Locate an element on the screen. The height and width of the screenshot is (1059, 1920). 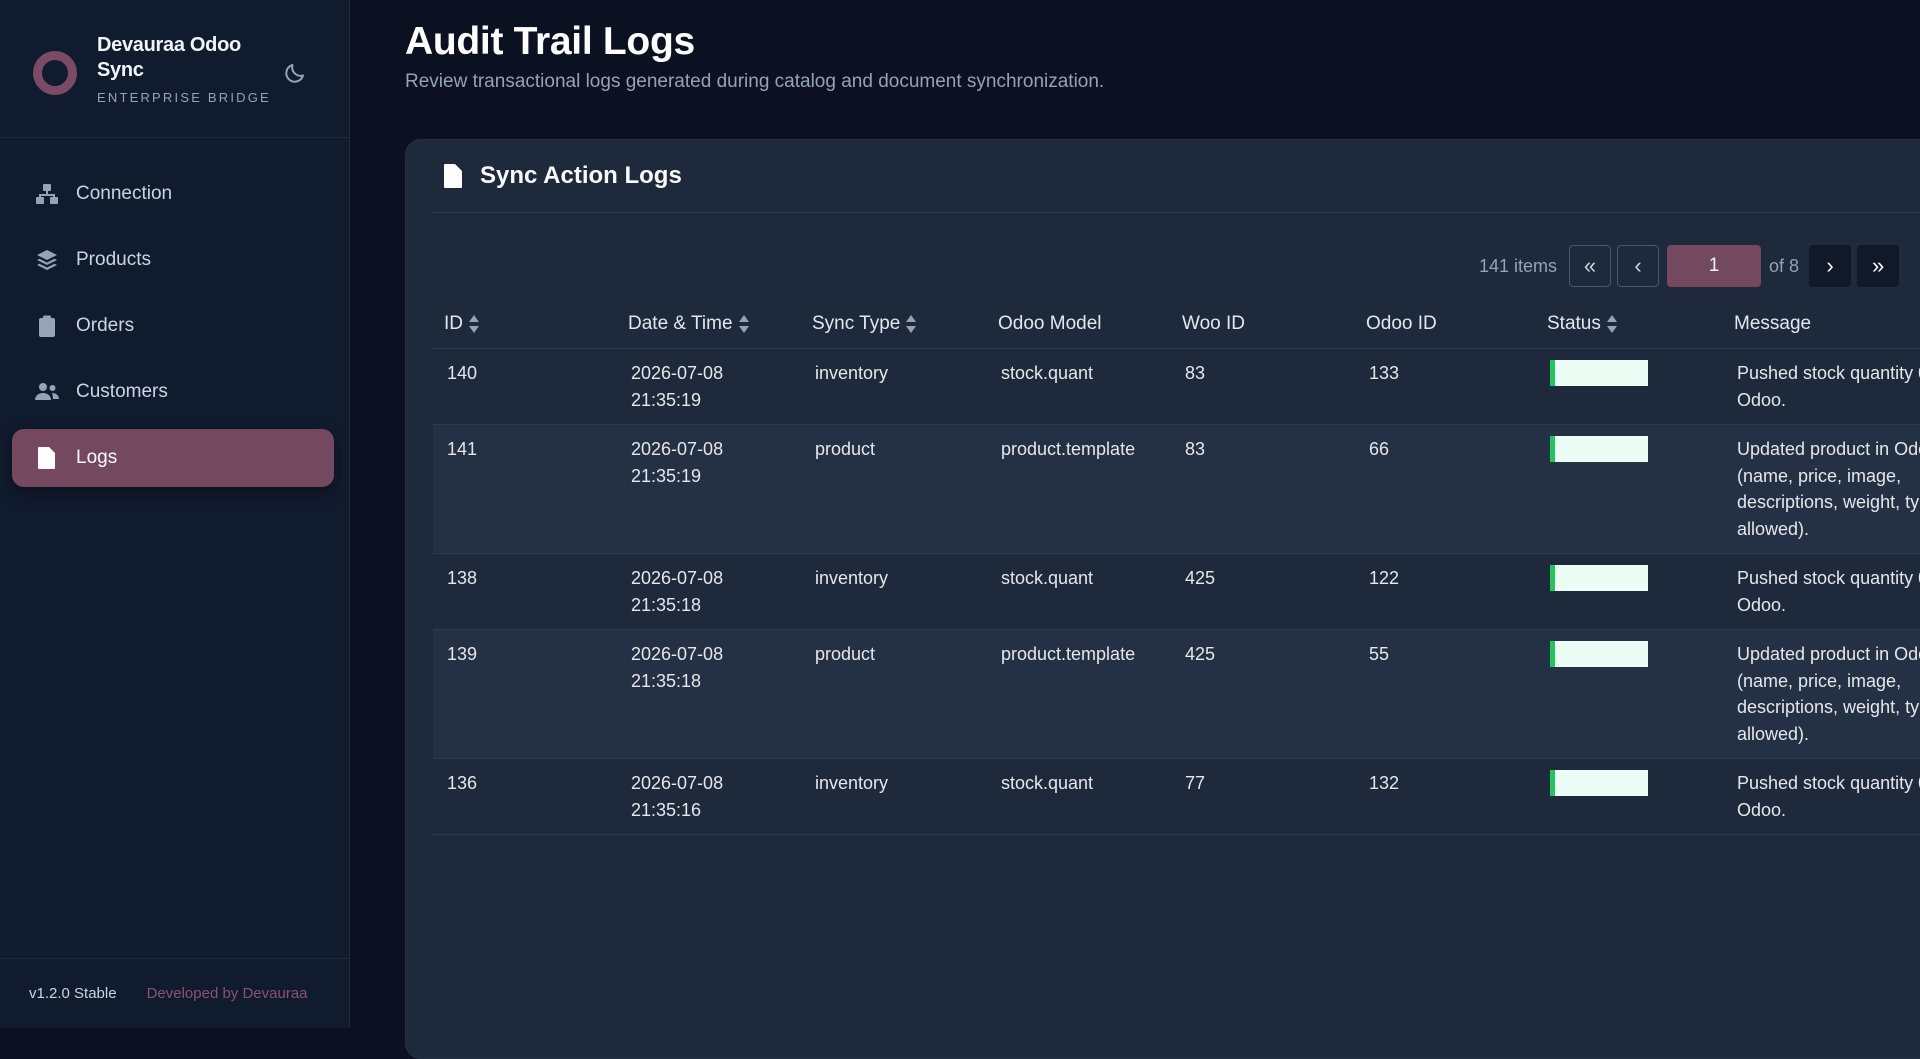
cell-date-time: 2026-07-08 21:35:16 is located at coordinates (709, 796).